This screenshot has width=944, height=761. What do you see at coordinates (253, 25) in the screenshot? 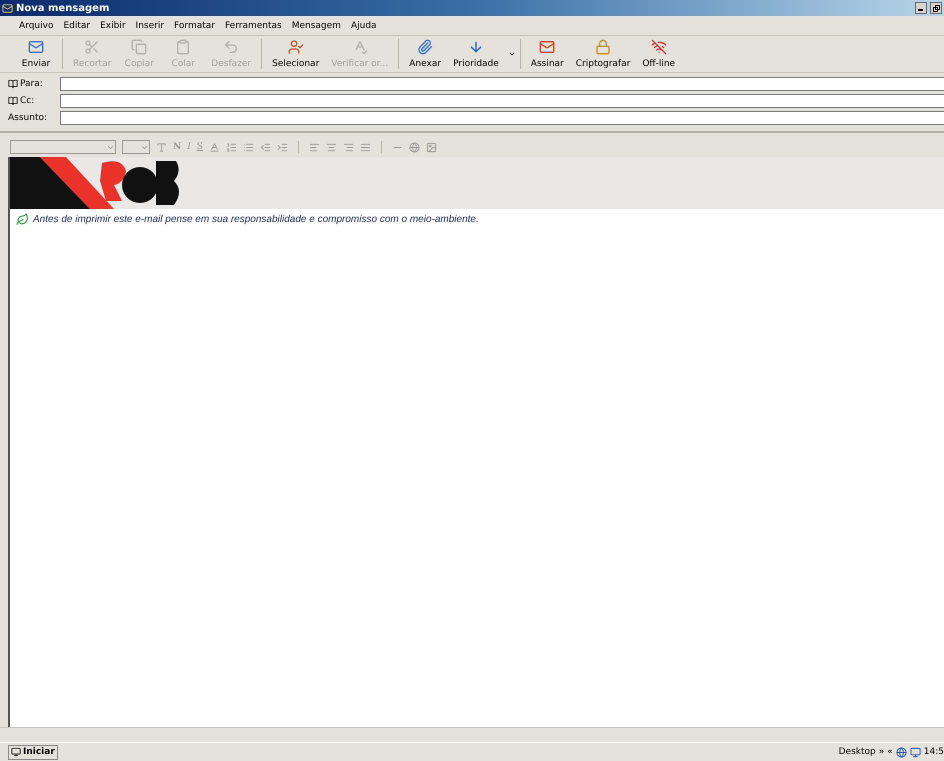
I see `menu-item: Ferramentas` at bounding box center [253, 25].